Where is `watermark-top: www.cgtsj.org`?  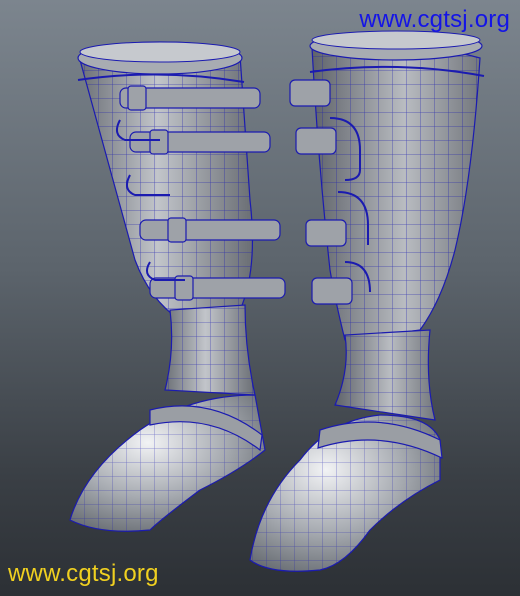
watermark-top: www.cgtsj.org is located at coordinates (434, 19).